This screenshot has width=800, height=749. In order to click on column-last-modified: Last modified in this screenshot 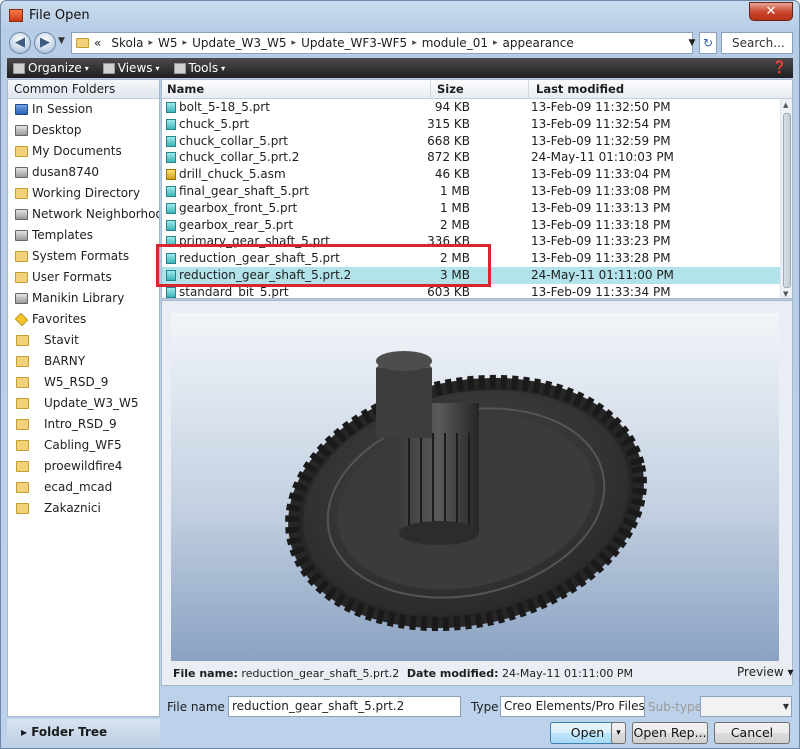, I will do `click(580, 89)`.